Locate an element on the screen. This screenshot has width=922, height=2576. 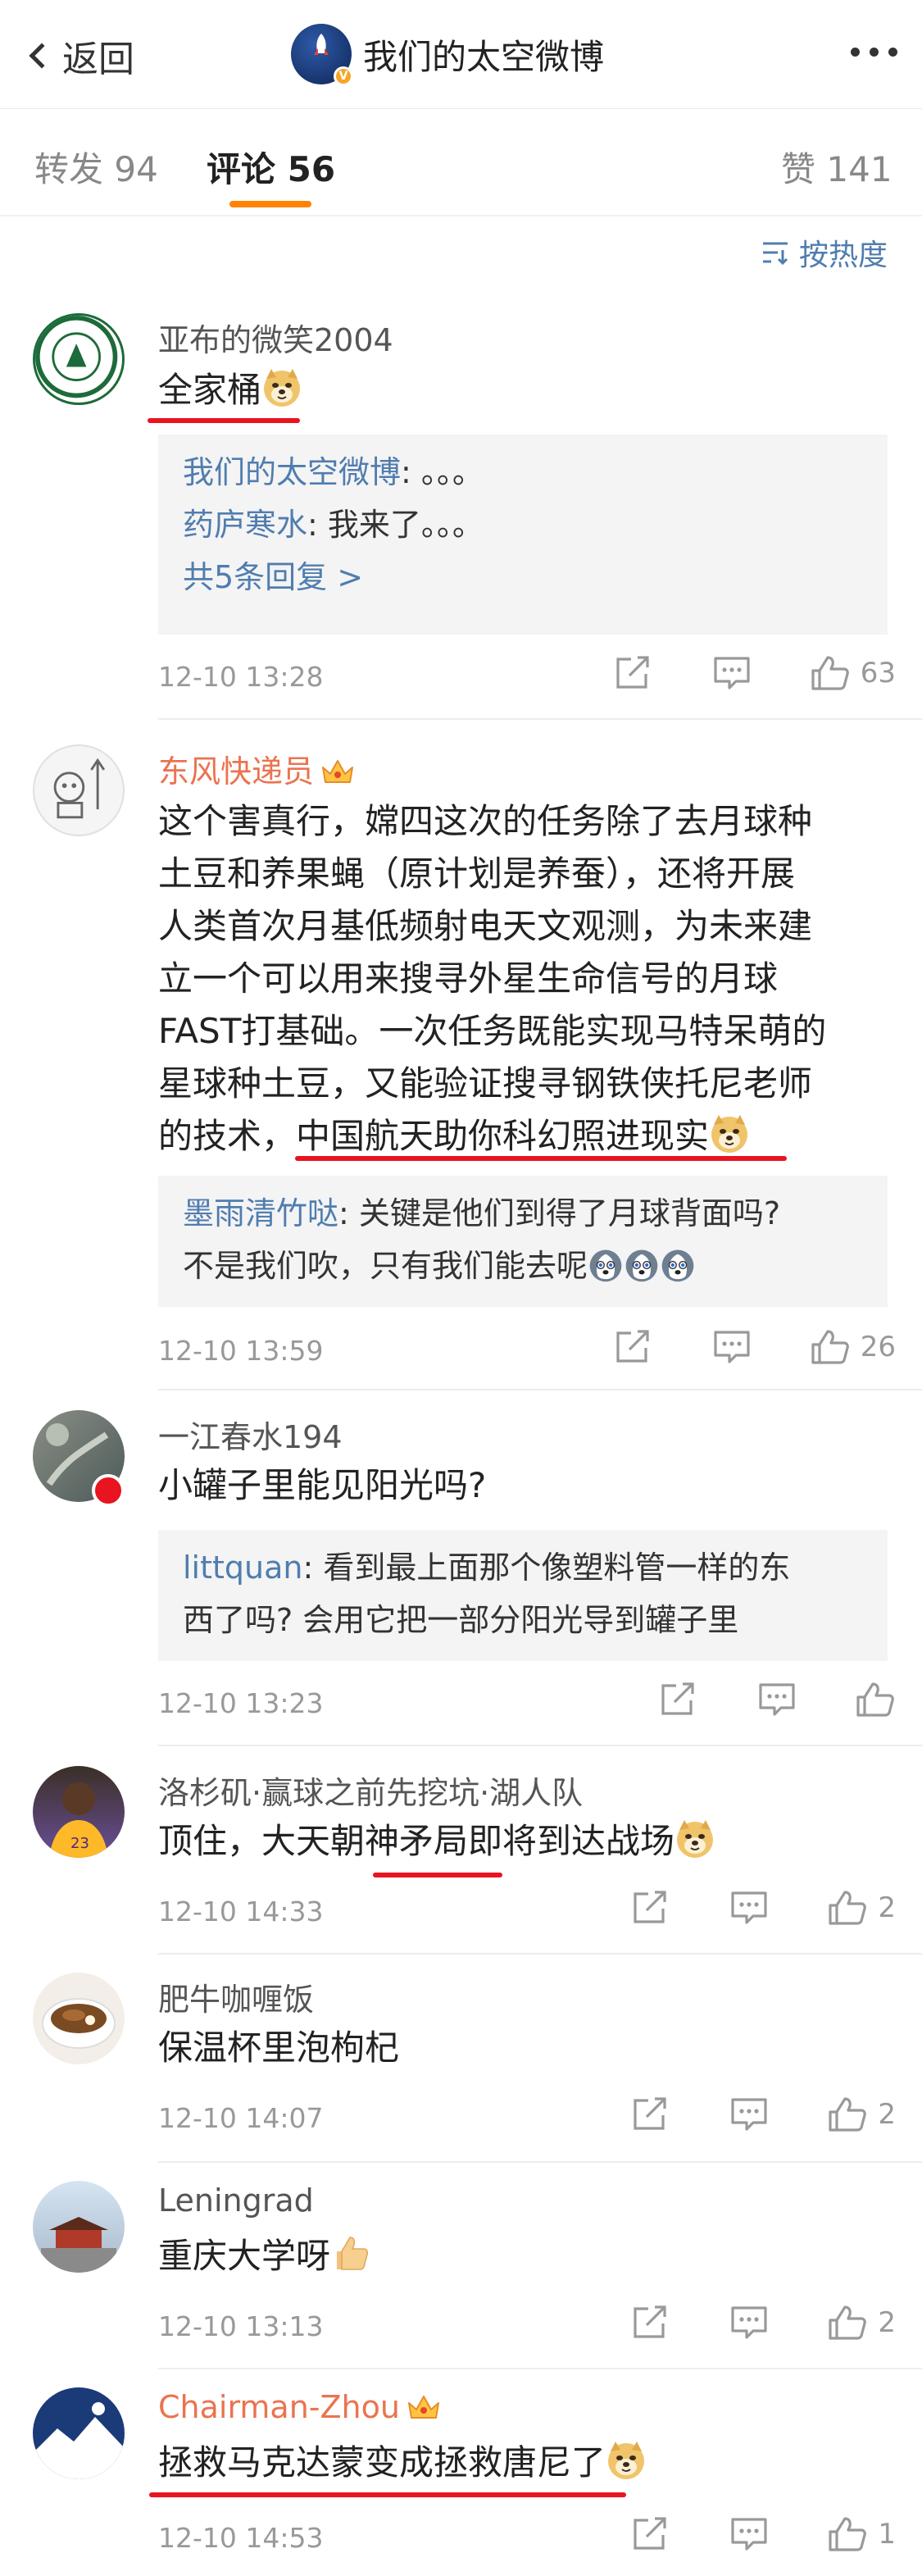
comment-timestamp: 12-10 13:23 is located at coordinates (241, 1703).